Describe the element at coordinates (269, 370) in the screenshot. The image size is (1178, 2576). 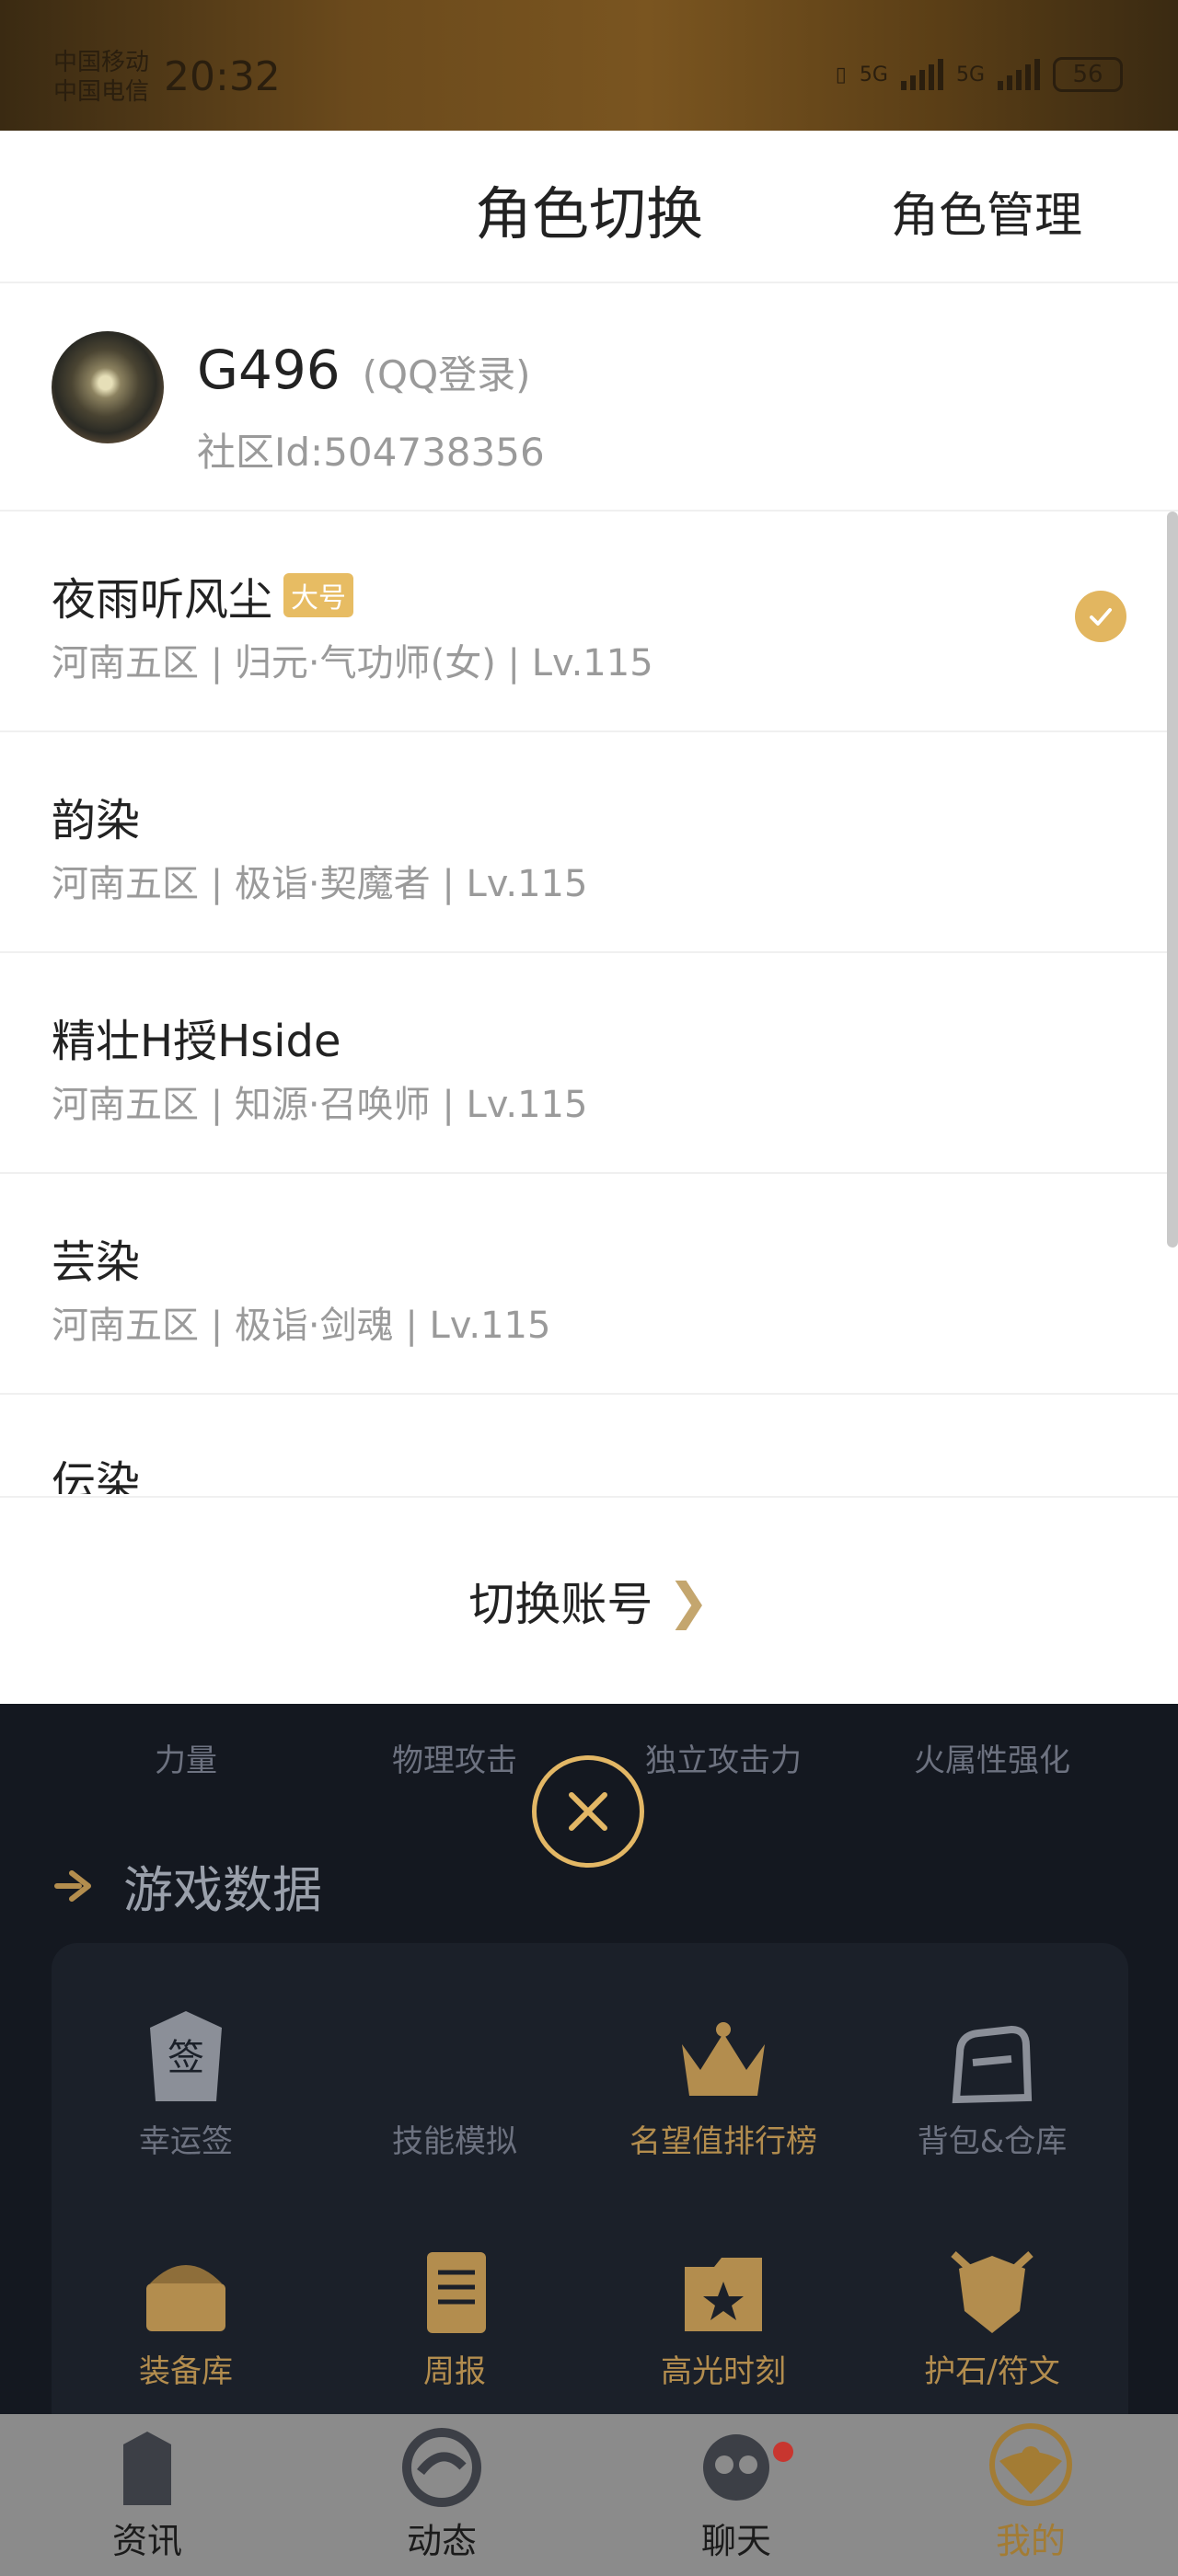
I see `account-name: G496` at that location.